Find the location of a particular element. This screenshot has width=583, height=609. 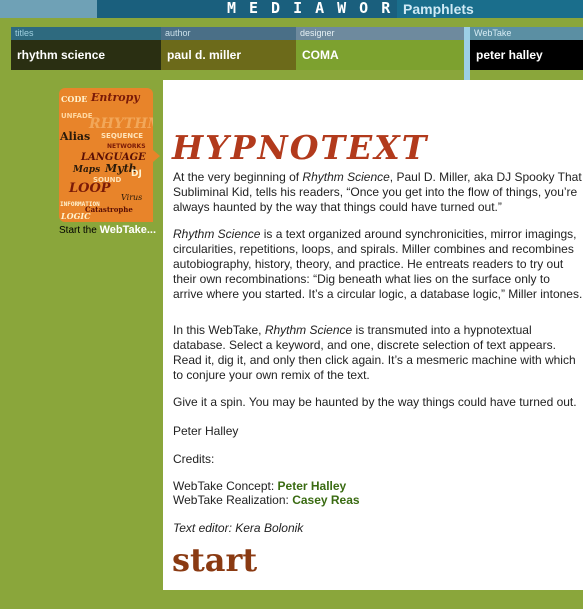

thumb-word: Catastrophe is located at coordinates (109, 209).